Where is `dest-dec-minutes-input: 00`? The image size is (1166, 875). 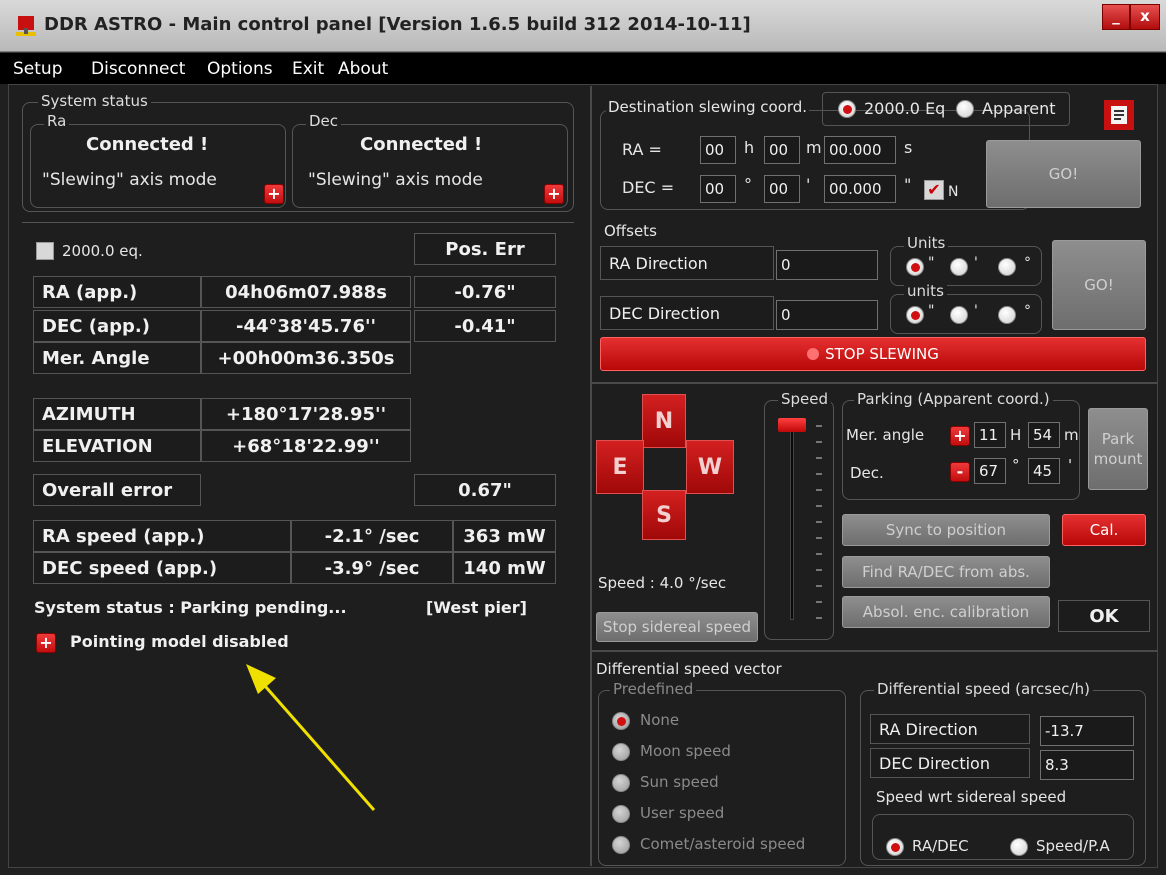 dest-dec-minutes-input: 00 is located at coordinates (782, 189).